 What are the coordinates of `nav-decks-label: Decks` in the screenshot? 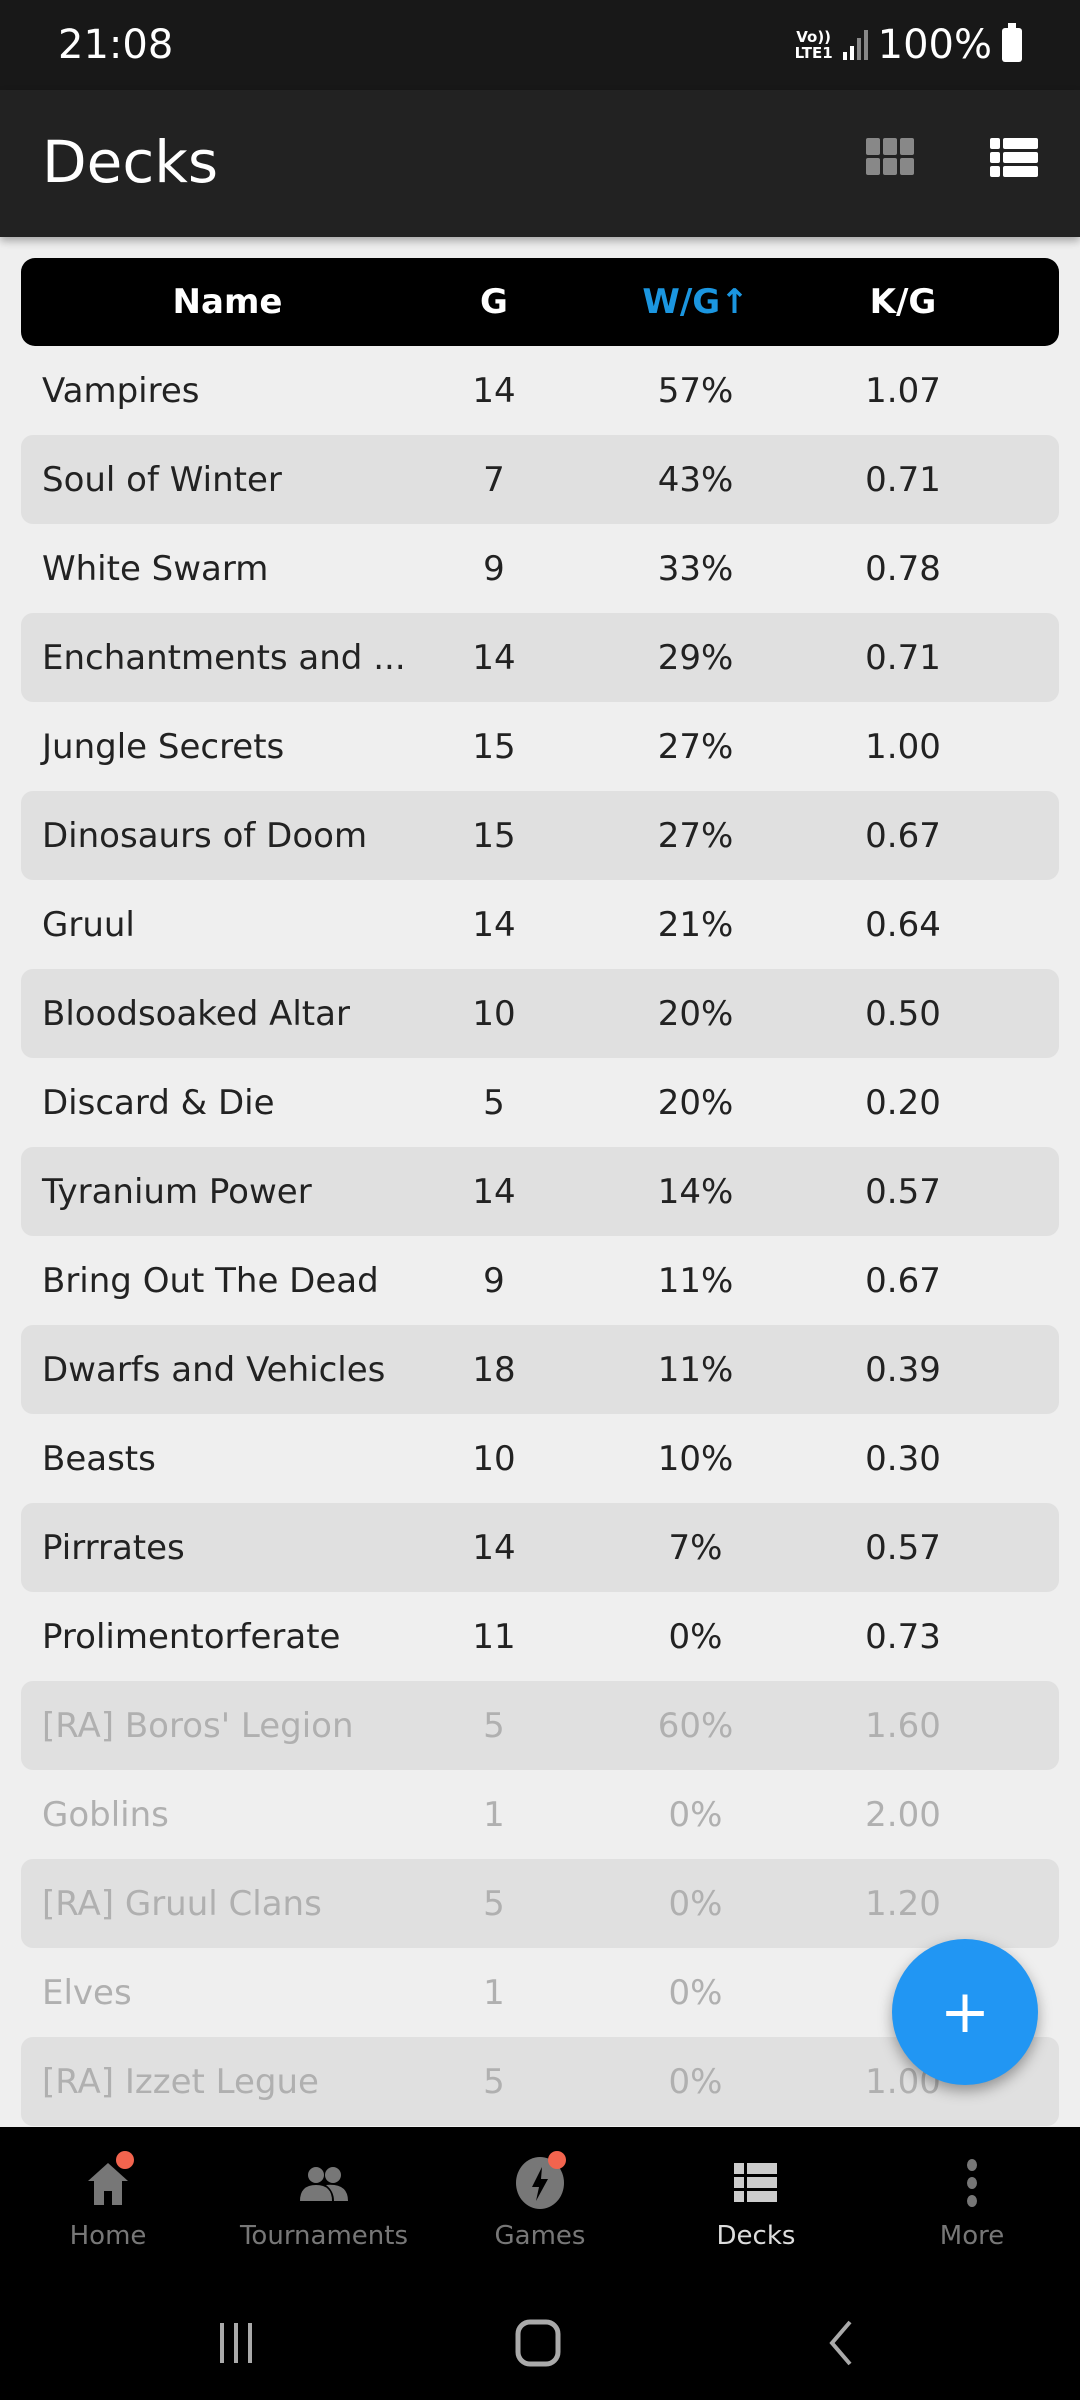 It's located at (756, 2236).